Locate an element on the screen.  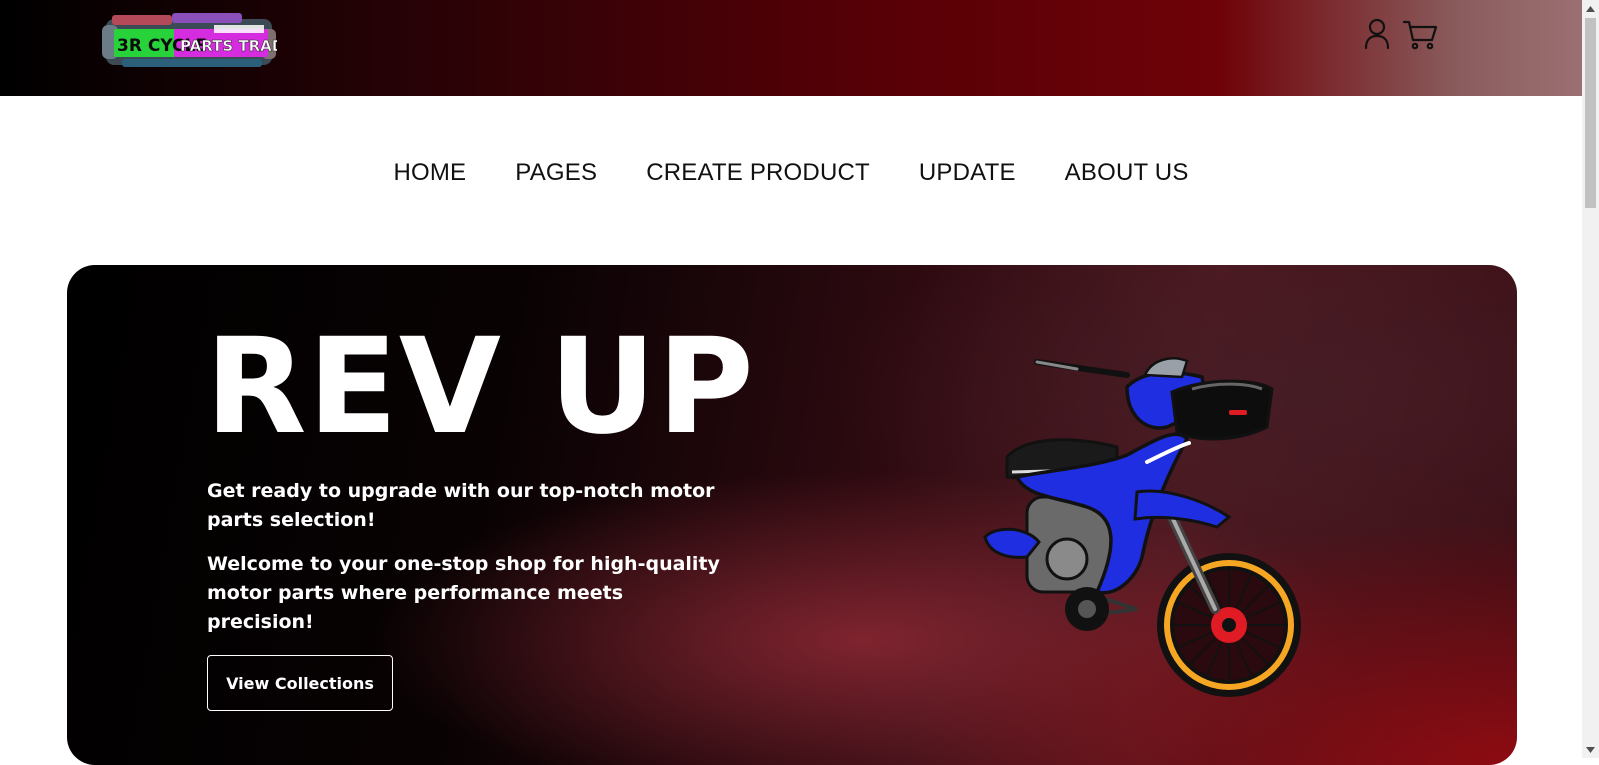
scroll-up-icon is located at coordinates (1590, 8).